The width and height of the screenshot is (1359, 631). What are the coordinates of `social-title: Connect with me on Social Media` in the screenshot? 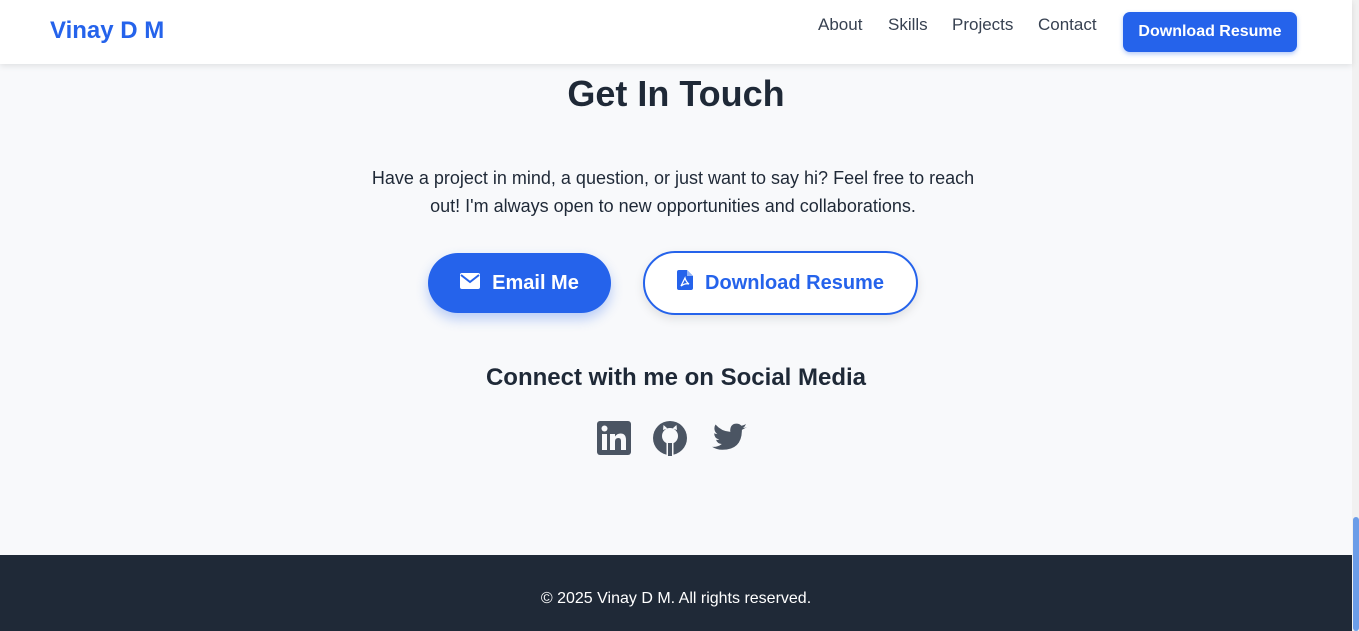 It's located at (676, 377).